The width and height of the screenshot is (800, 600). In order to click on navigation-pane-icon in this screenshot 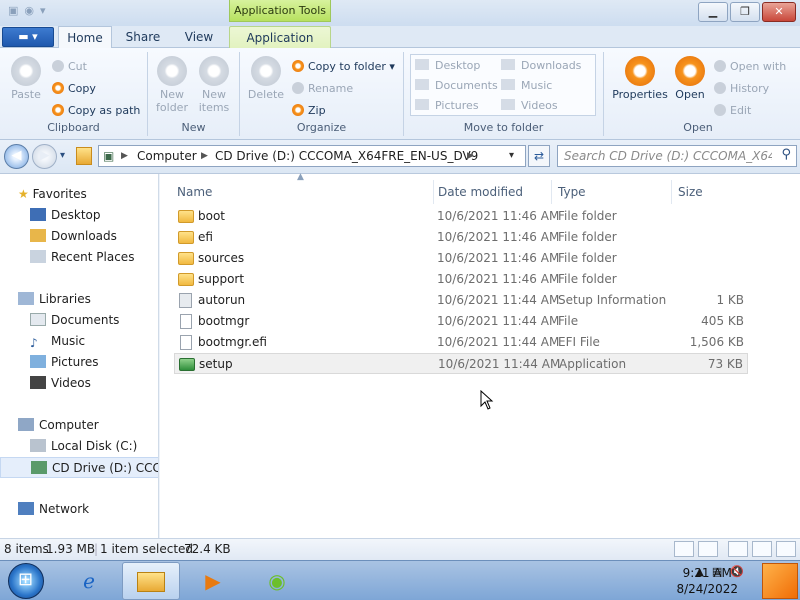, I will do `click(786, 549)`.